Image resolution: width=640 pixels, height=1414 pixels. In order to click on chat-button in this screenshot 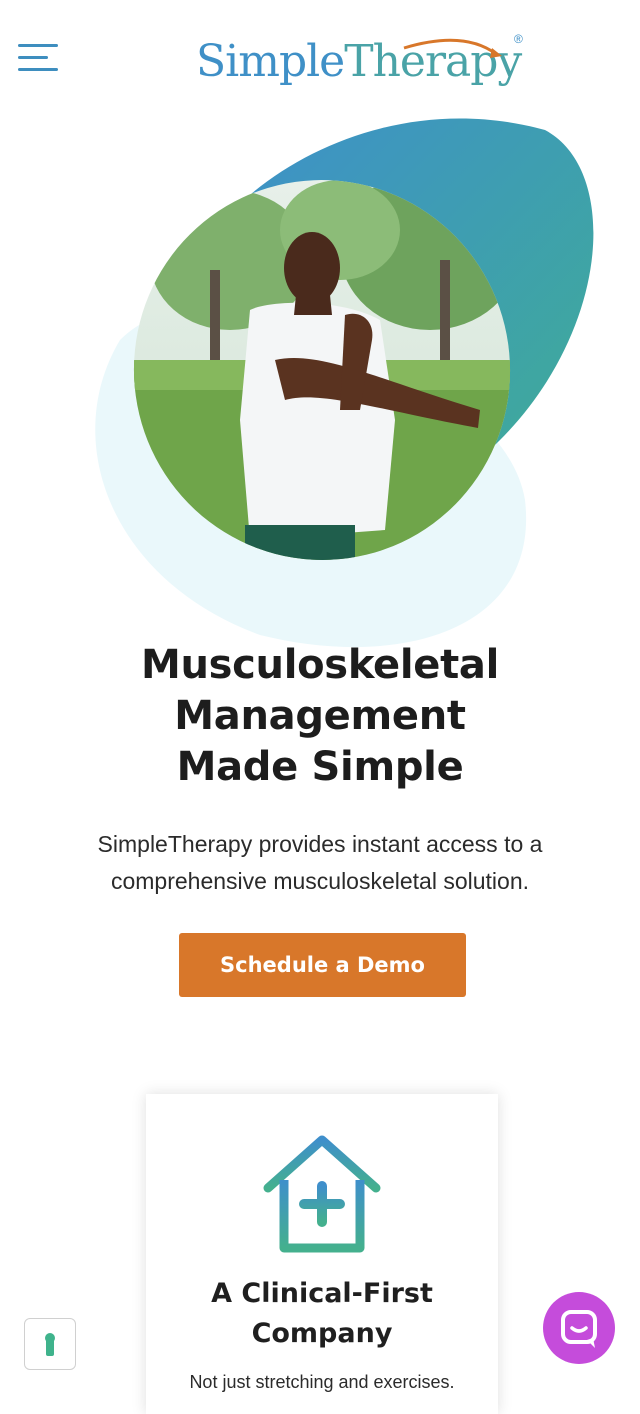, I will do `click(579, 1328)`.